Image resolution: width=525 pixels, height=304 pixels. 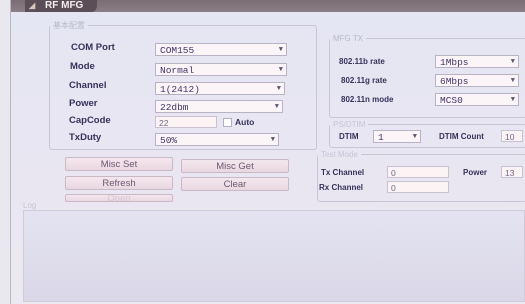 I want to click on mode-label: Mode, so click(x=82, y=66).